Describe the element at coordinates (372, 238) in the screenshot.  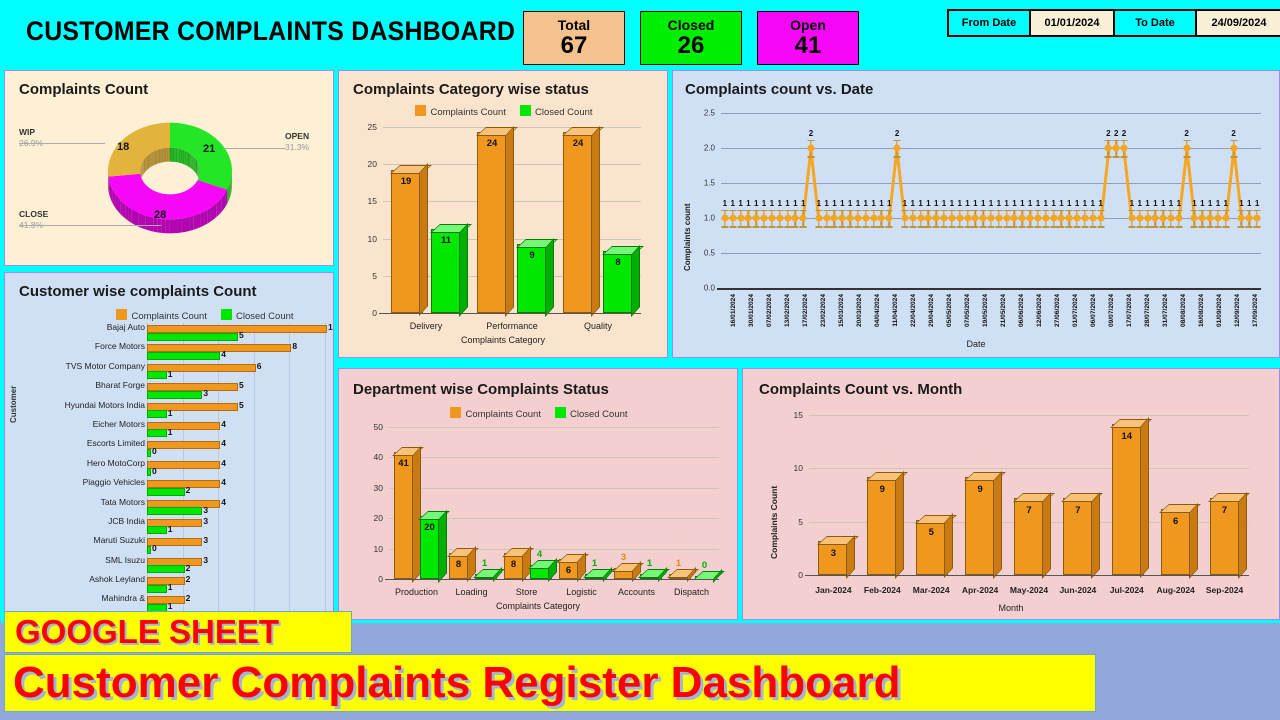
I see `y-axis-tick: 10` at that location.